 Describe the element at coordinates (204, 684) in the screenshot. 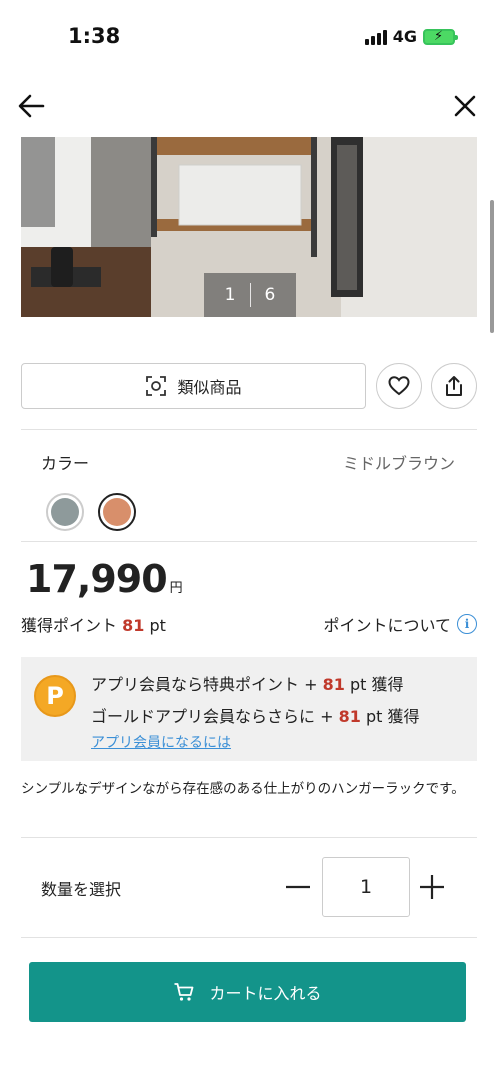

I see `promo-line1-prefix: アプリ会員なら特典ポイント +` at that location.